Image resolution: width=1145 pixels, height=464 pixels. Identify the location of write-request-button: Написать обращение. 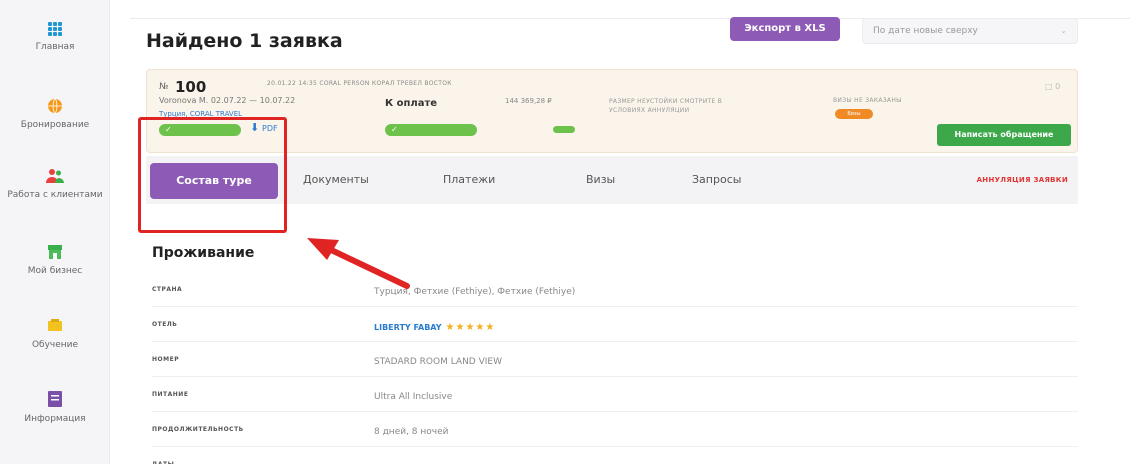
(1004, 135).